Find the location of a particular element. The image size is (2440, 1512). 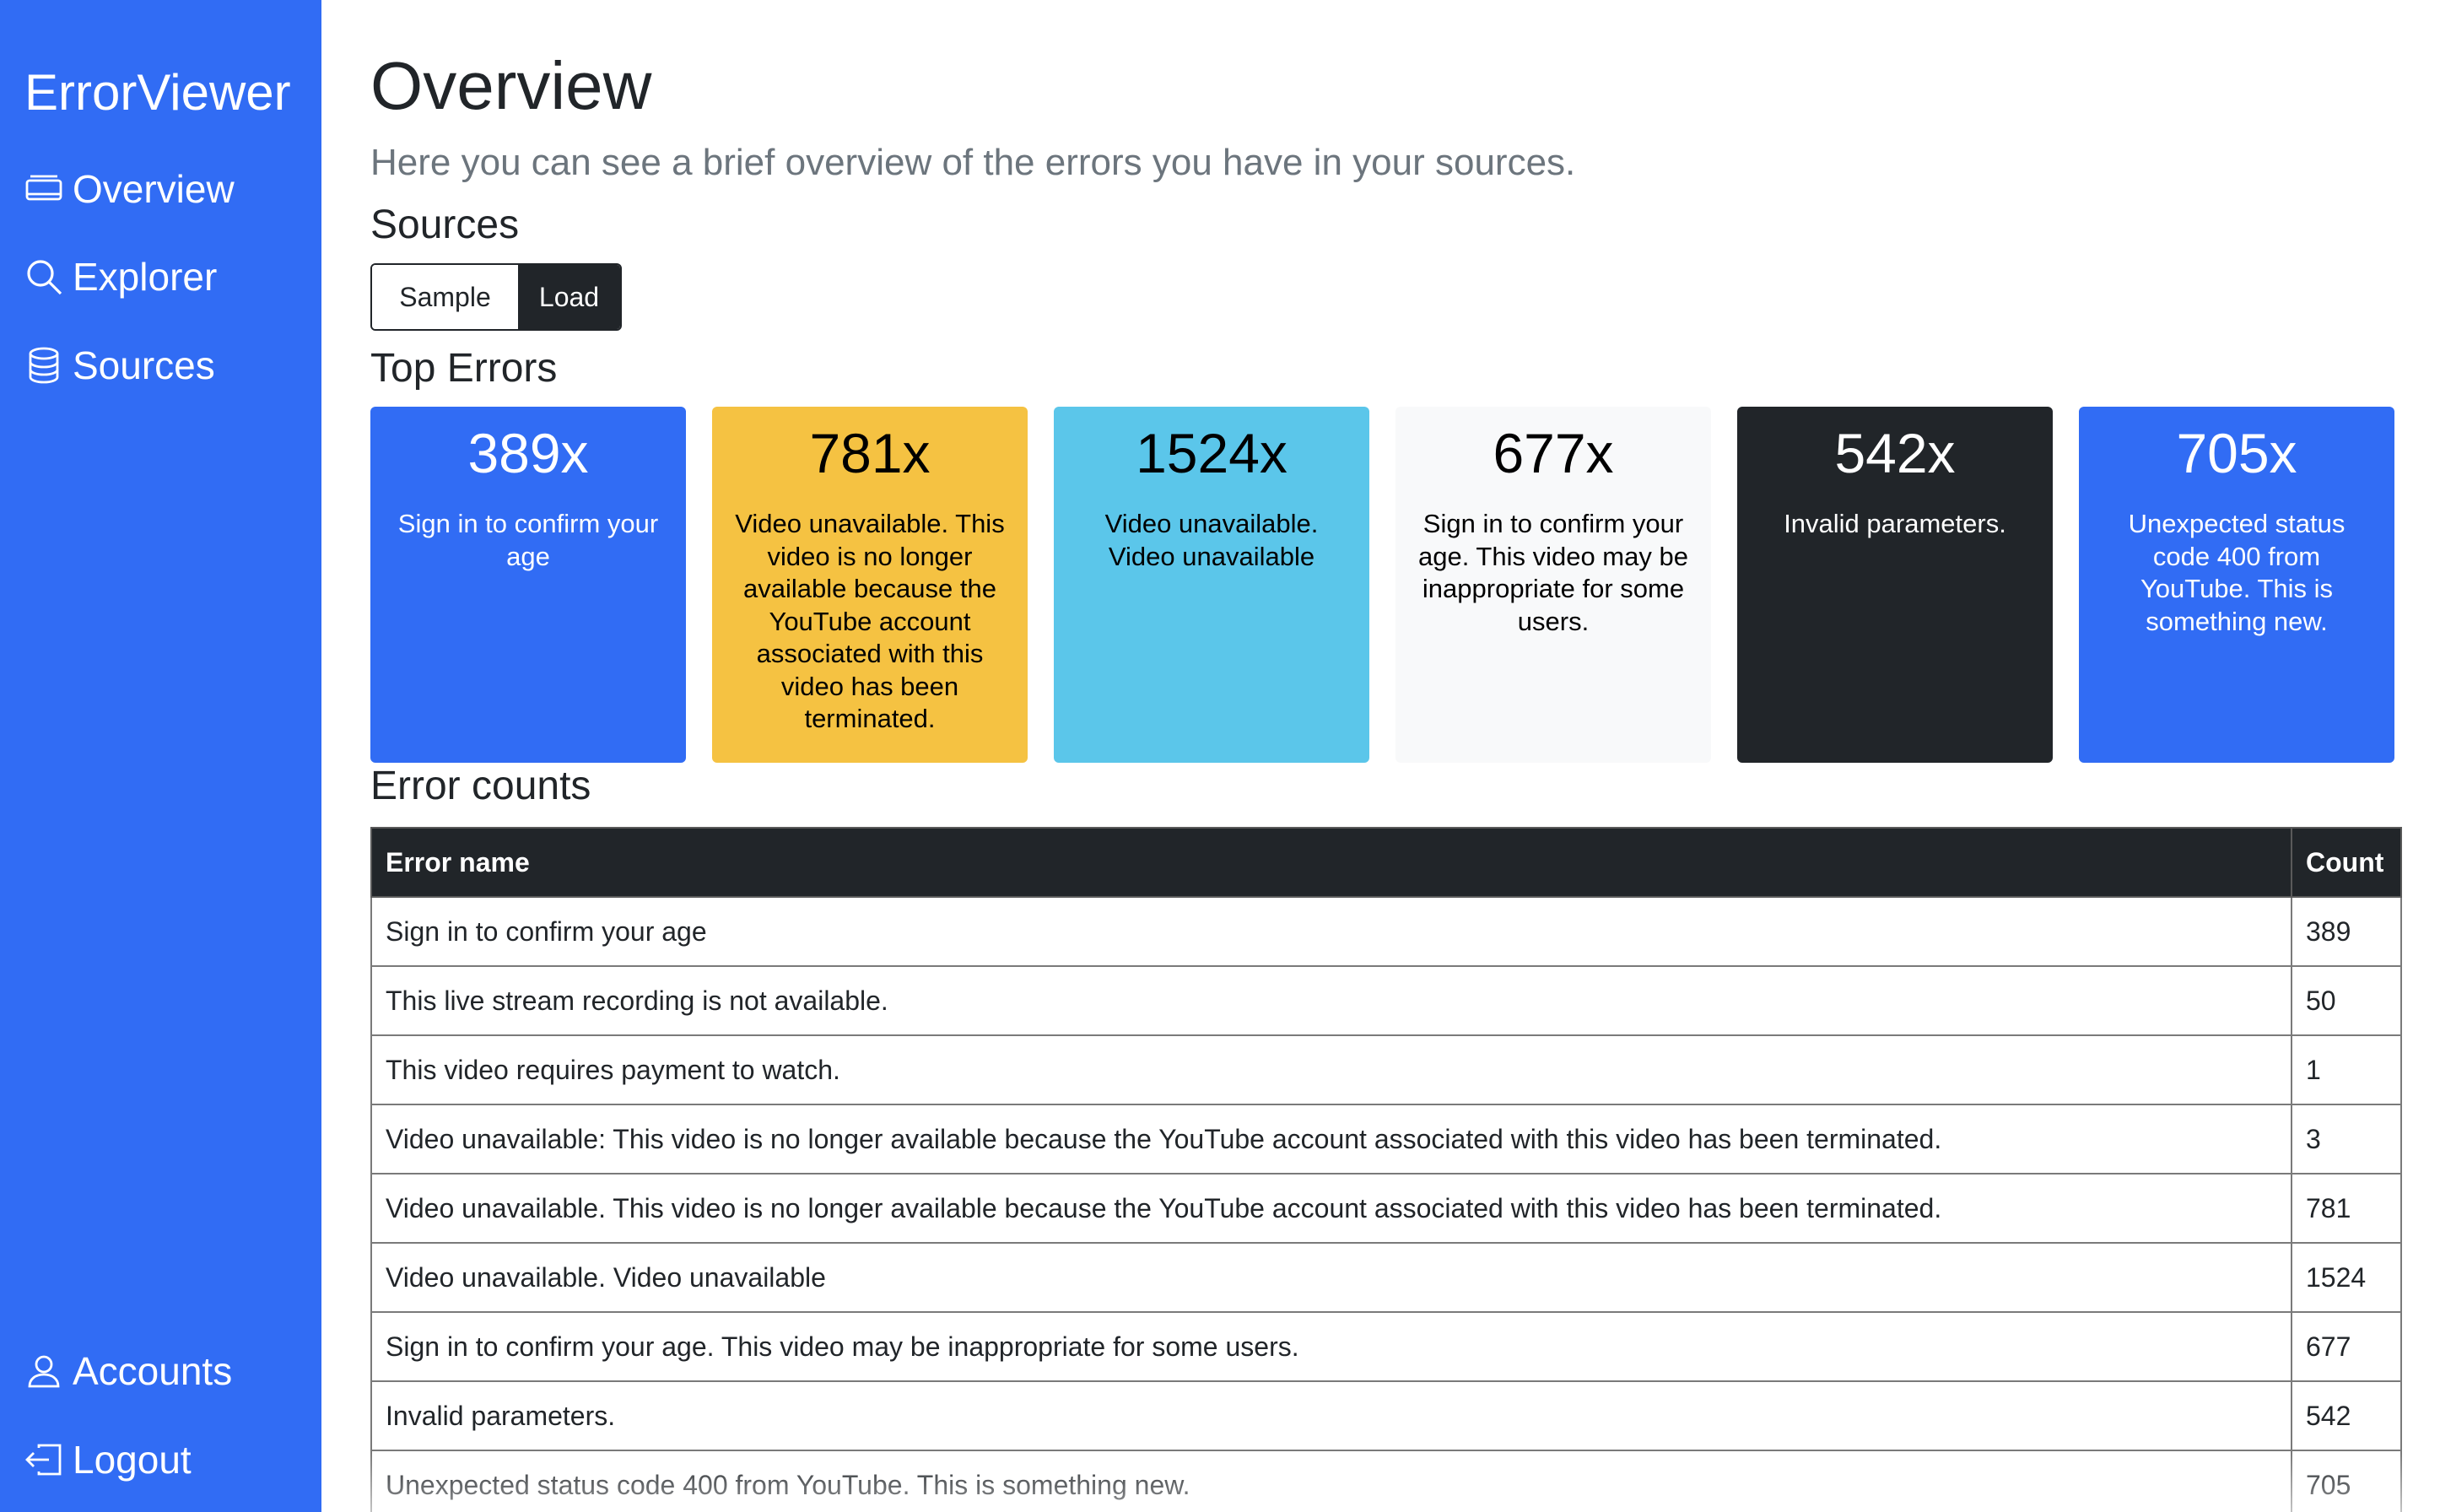

error-name-cell: Video unavailable. Video unavailable is located at coordinates (1331, 1277).